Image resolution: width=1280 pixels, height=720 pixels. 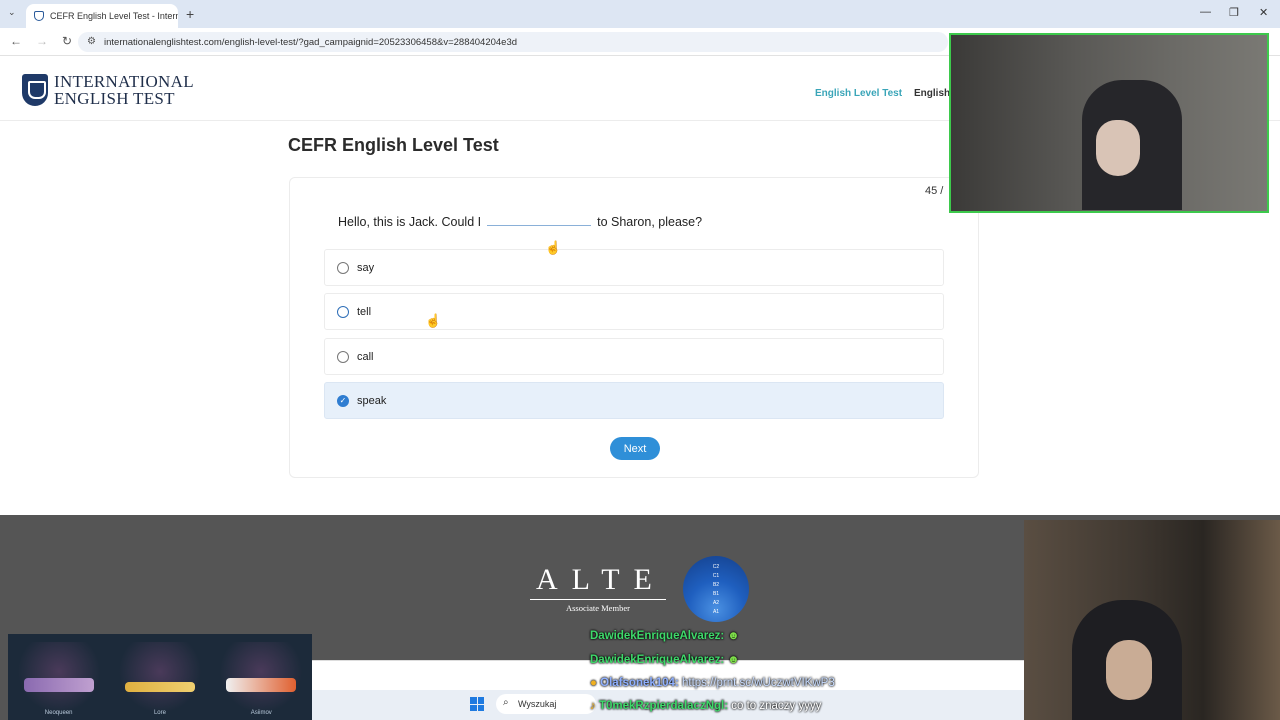 What do you see at coordinates (1234, 12) in the screenshot?
I see `restore-button: ❐` at bounding box center [1234, 12].